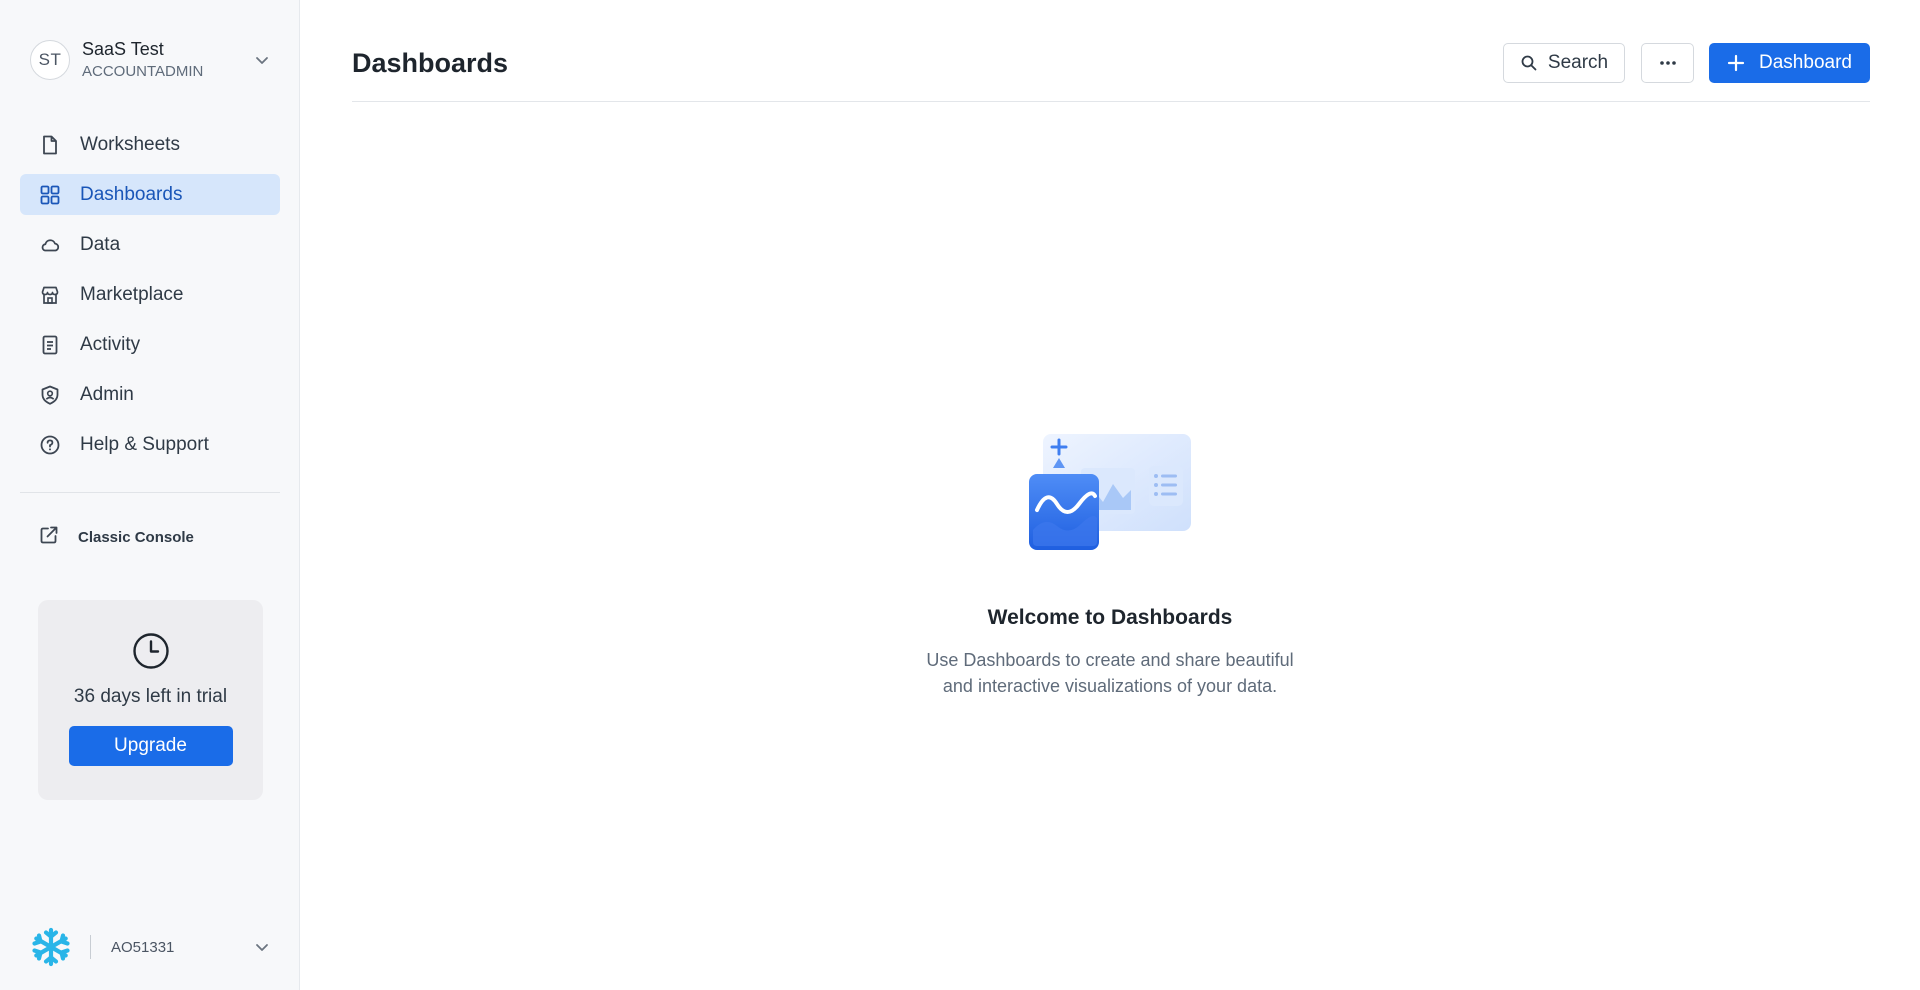  I want to click on plus-icon, so click(1736, 63).